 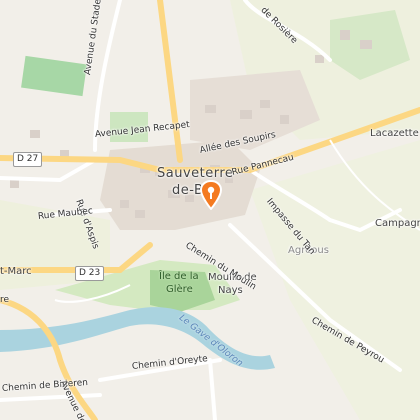 I want to click on island-label-line2: Glère, so click(x=179, y=289).